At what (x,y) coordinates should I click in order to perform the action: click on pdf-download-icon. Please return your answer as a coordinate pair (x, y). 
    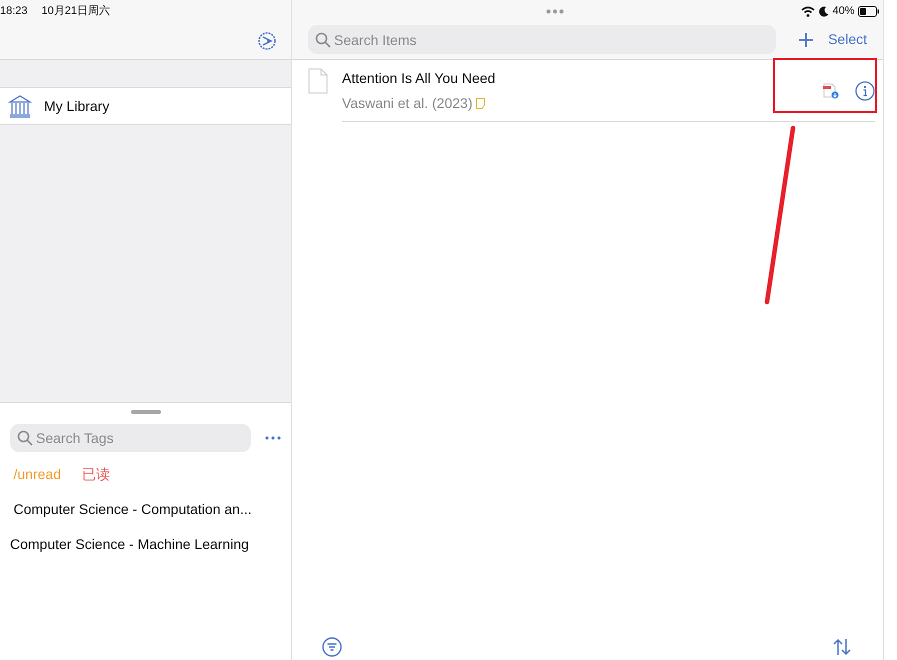
    Looking at the image, I should click on (831, 90).